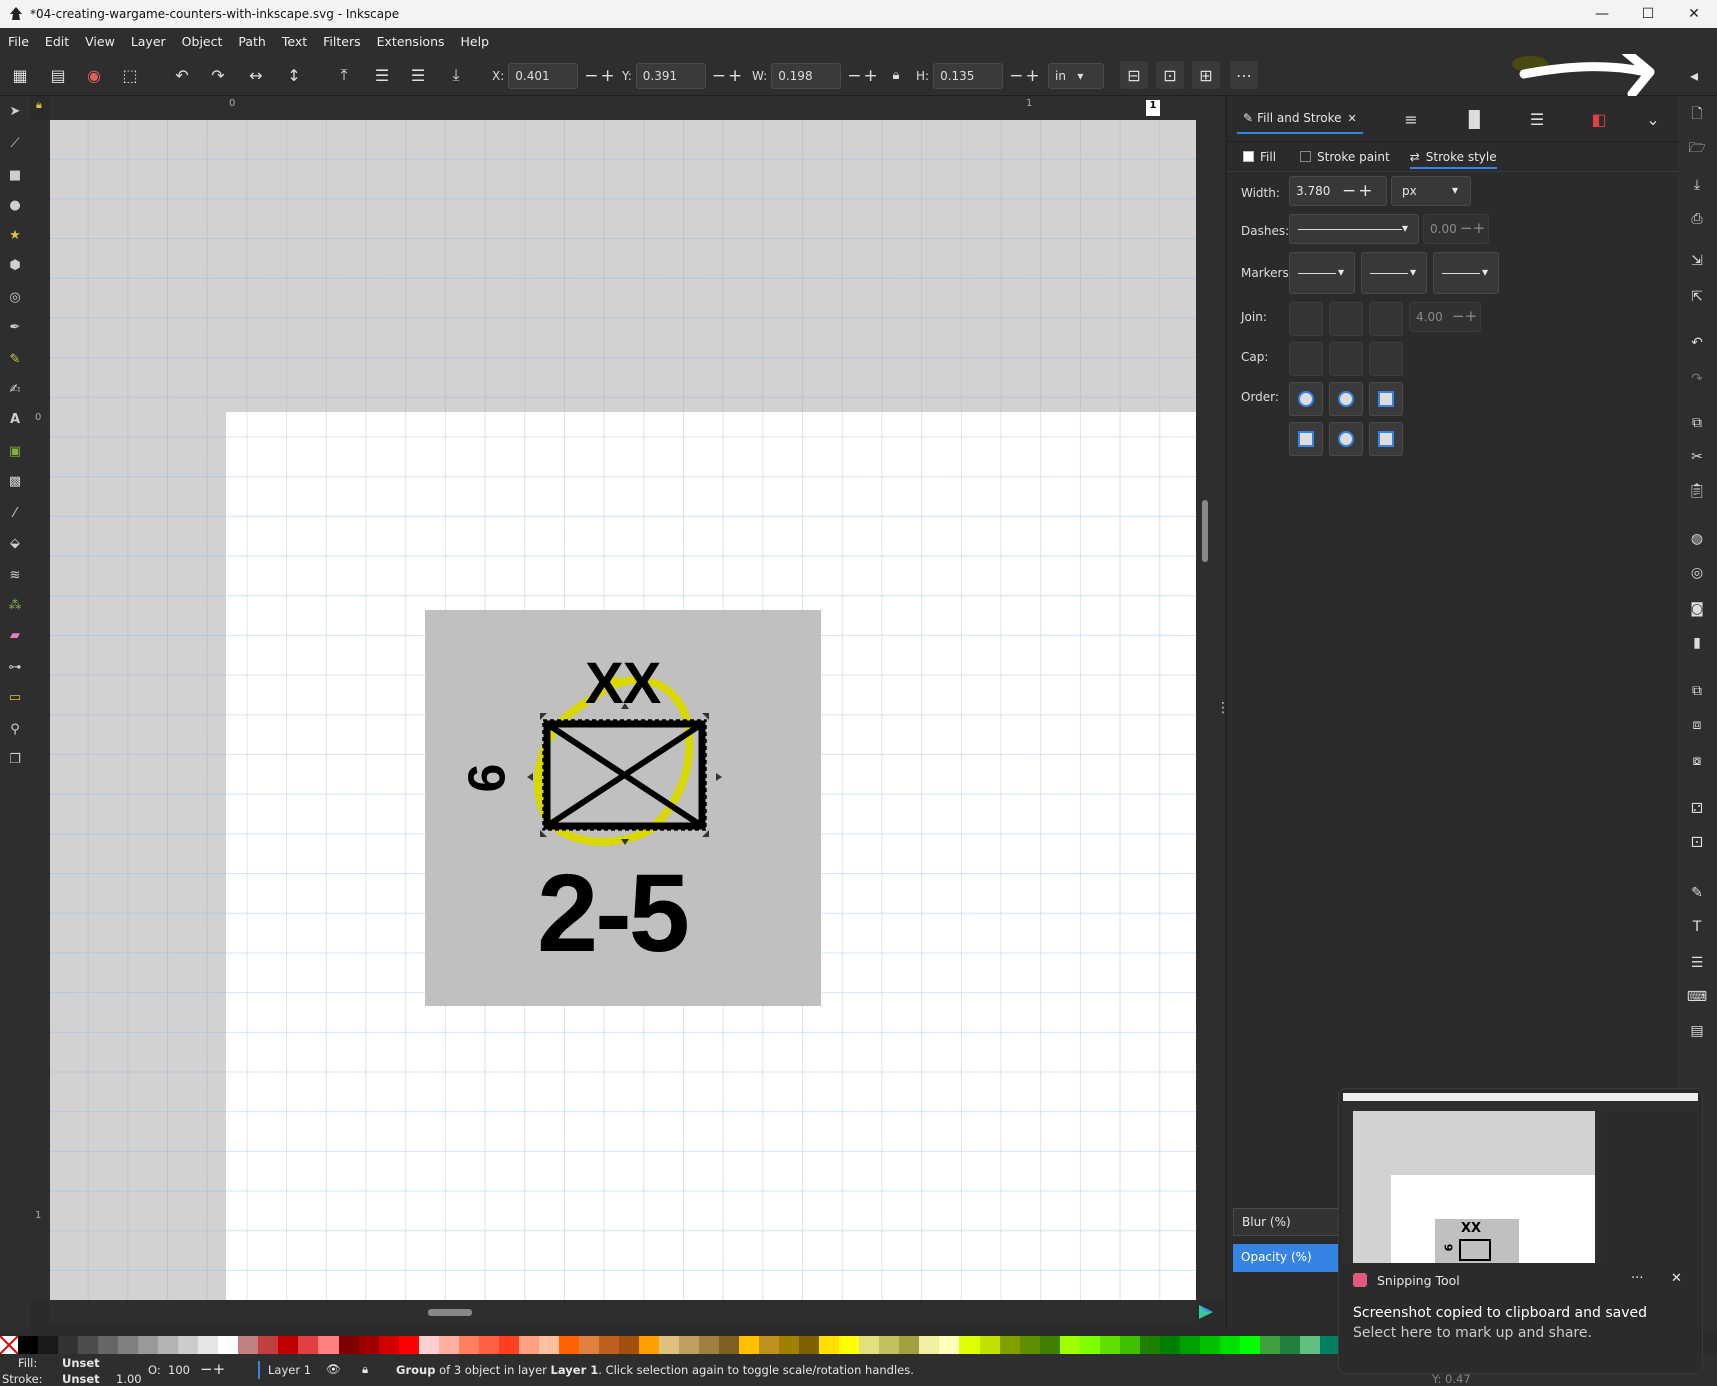 This screenshot has height=1386, width=1717. What do you see at coordinates (1352, 118) in the screenshot?
I see `tab-close-icon: ✕` at bounding box center [1352, 118].